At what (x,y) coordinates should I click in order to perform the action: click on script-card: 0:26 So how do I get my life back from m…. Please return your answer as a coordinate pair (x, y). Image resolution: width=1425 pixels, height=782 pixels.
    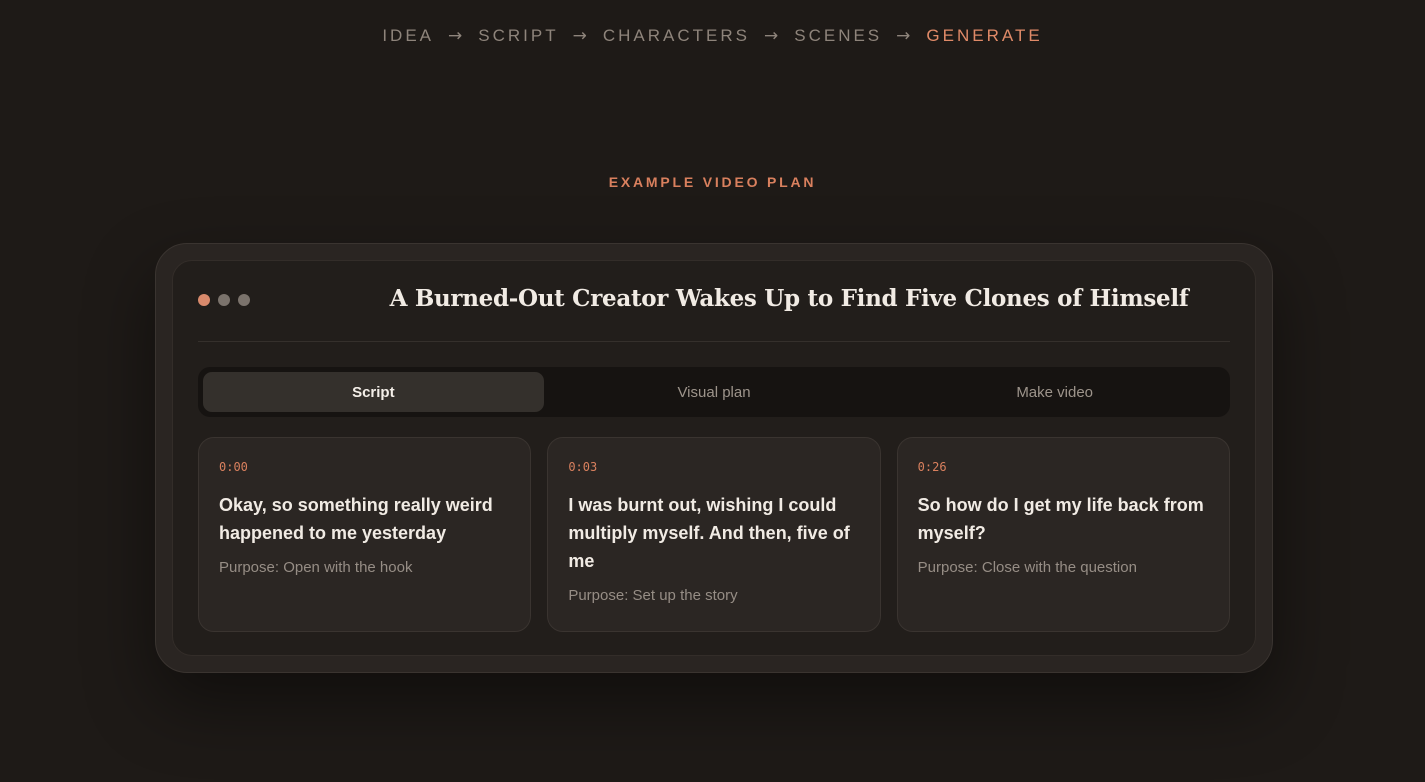
    Looking at the image, I should click on (1063, 534).